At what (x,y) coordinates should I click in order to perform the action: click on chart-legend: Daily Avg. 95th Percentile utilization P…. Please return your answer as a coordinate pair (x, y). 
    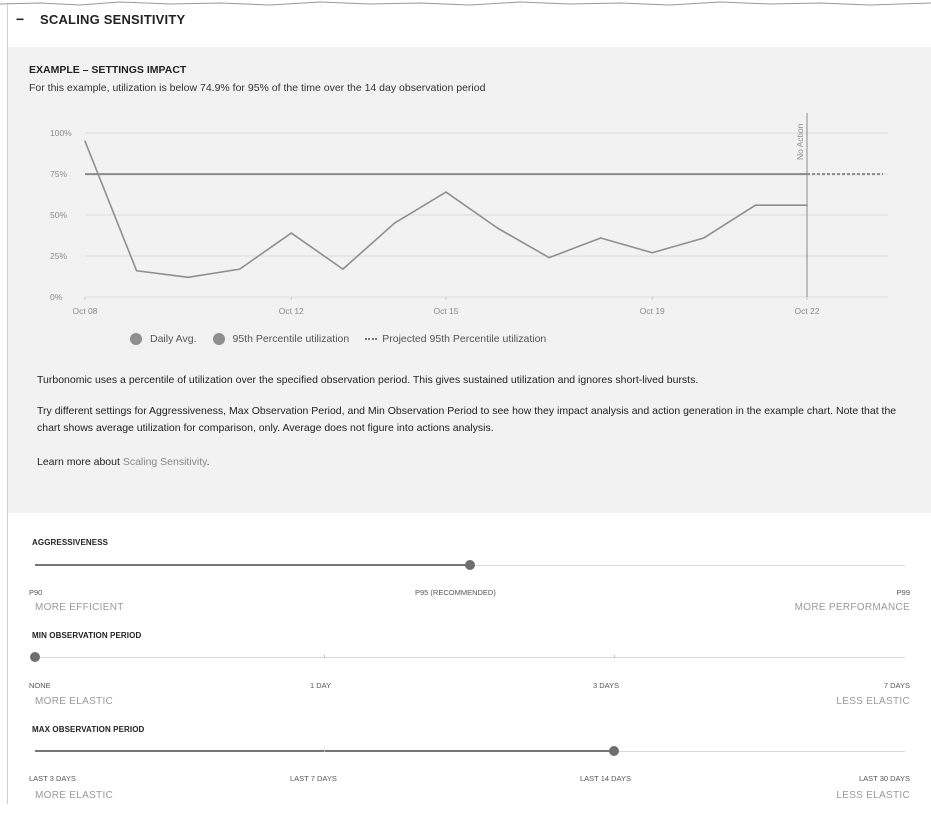
    Looking at the image, I should click on (346, 339).